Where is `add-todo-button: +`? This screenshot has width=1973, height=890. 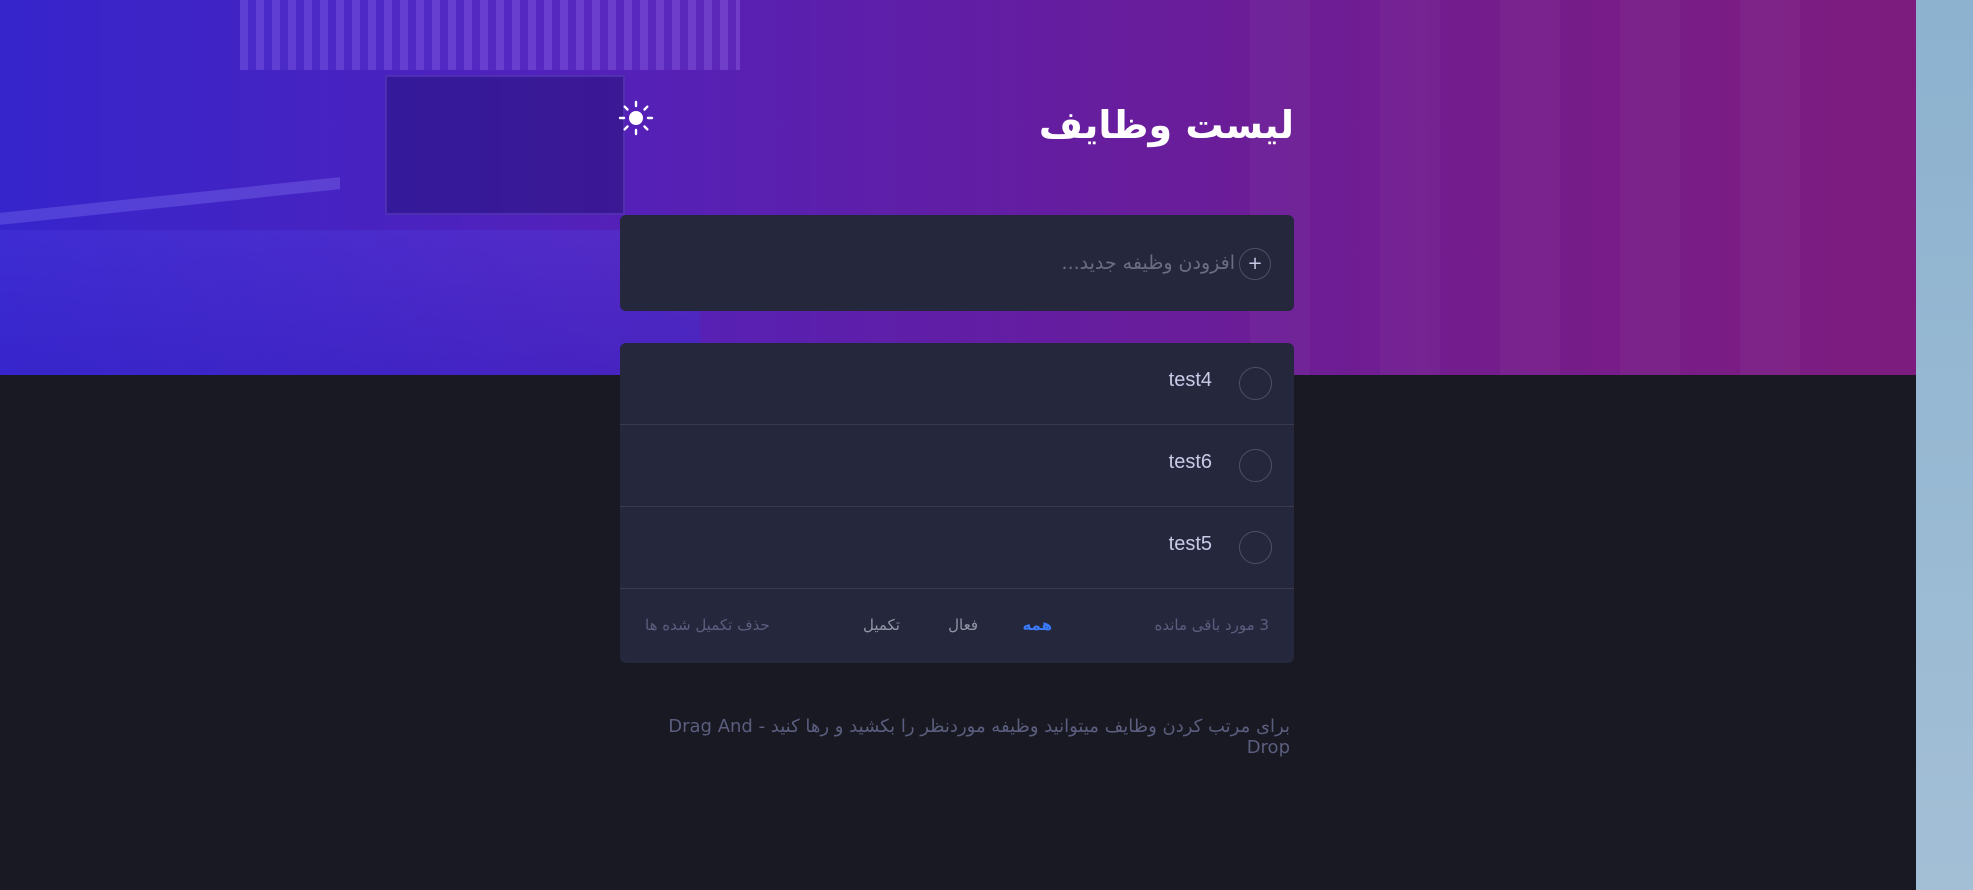 add-todo-button: + is located at coordinates (1255, 264).